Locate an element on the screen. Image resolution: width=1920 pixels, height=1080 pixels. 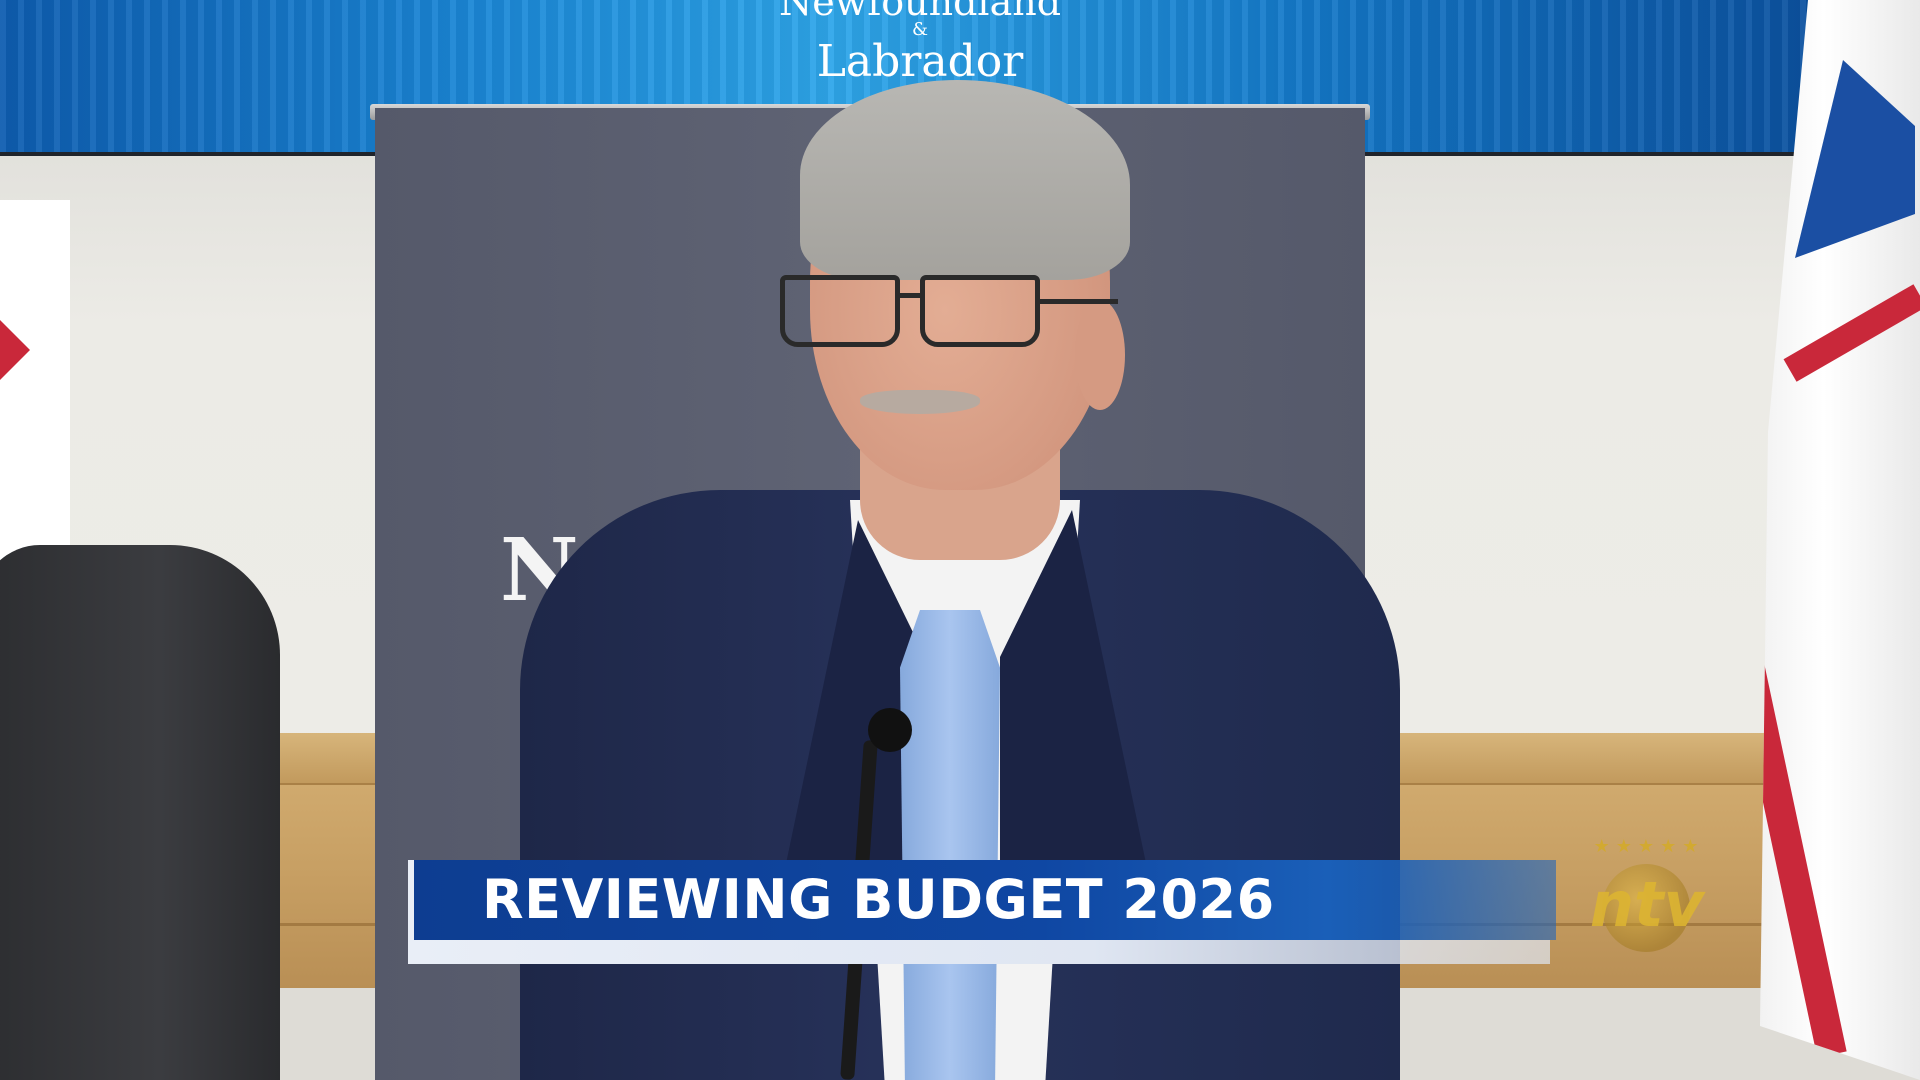
mustache is located at coordinates (920, 402).